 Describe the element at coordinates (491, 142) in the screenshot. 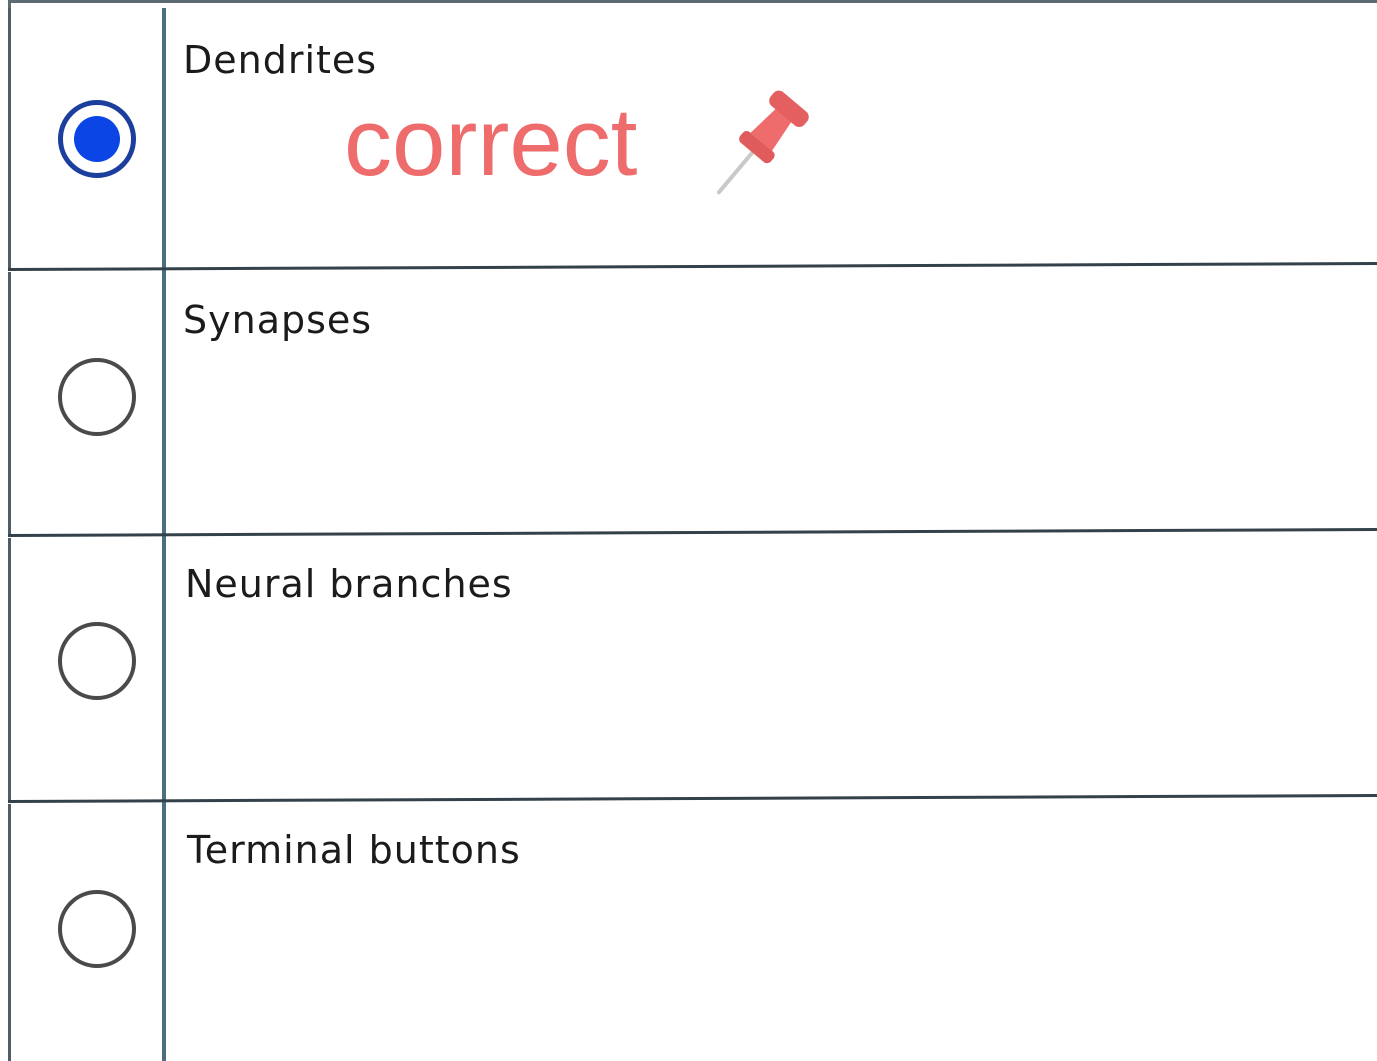

I see `correct-annotation: correct` at that location.